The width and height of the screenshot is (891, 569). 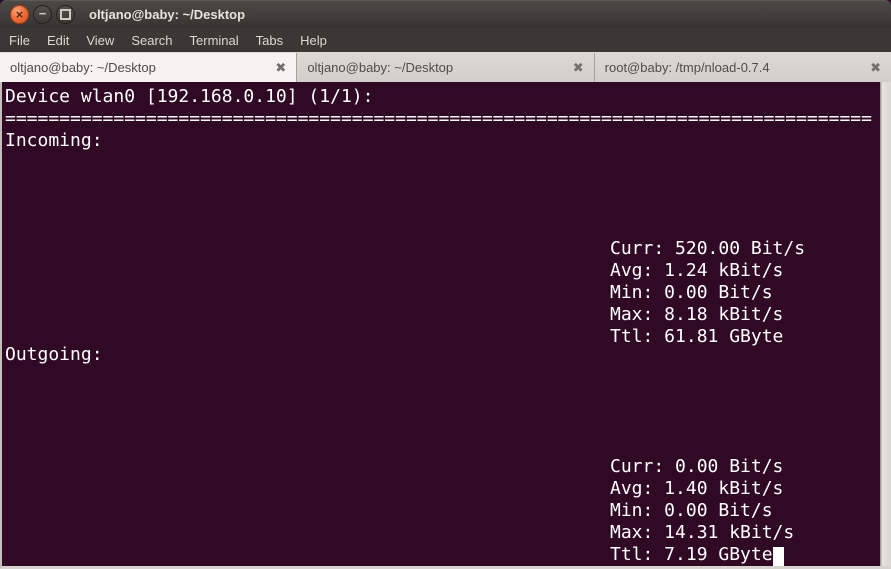 What do you see at coordinates (697, 488) in the screenshot?
I see `outgoing-avg: Avg: 1.40 kBit/s` at bounding box center [697, 488].